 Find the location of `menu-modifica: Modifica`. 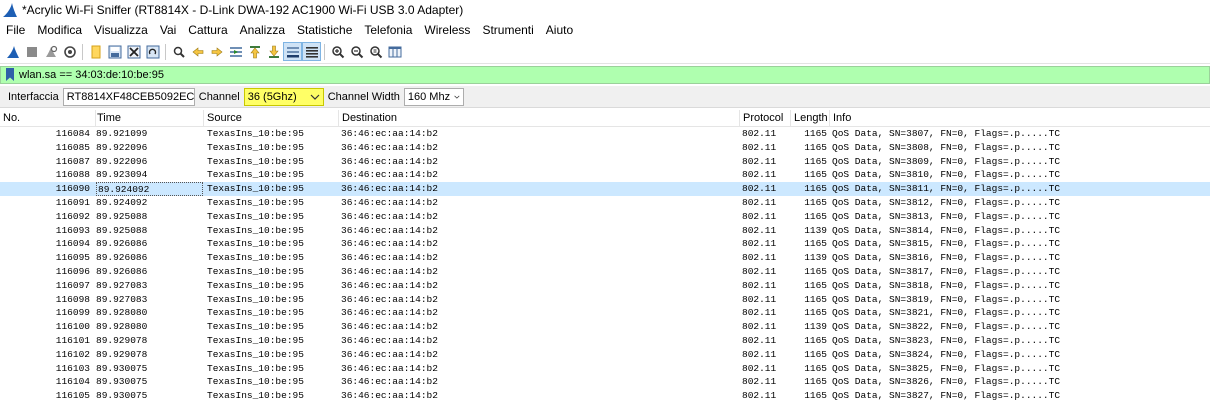

menu-modifica: Modifica is located at coordinates (59, 30).